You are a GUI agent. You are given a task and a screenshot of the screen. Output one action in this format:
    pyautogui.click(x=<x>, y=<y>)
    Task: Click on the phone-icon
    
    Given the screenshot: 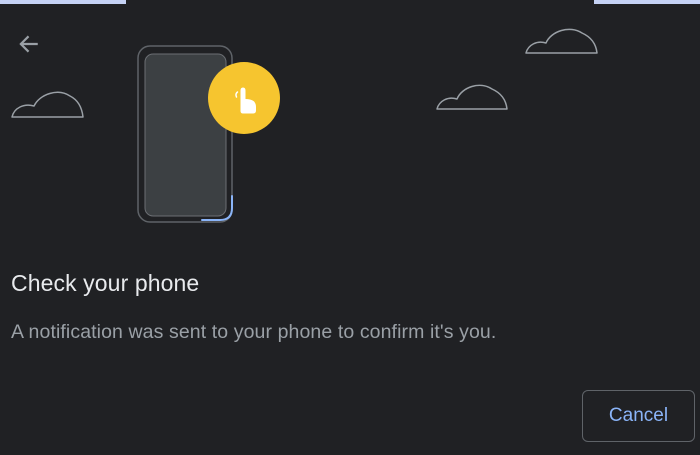 What is the action you would take?
    pyautogui.click(x=185, y=134)
    